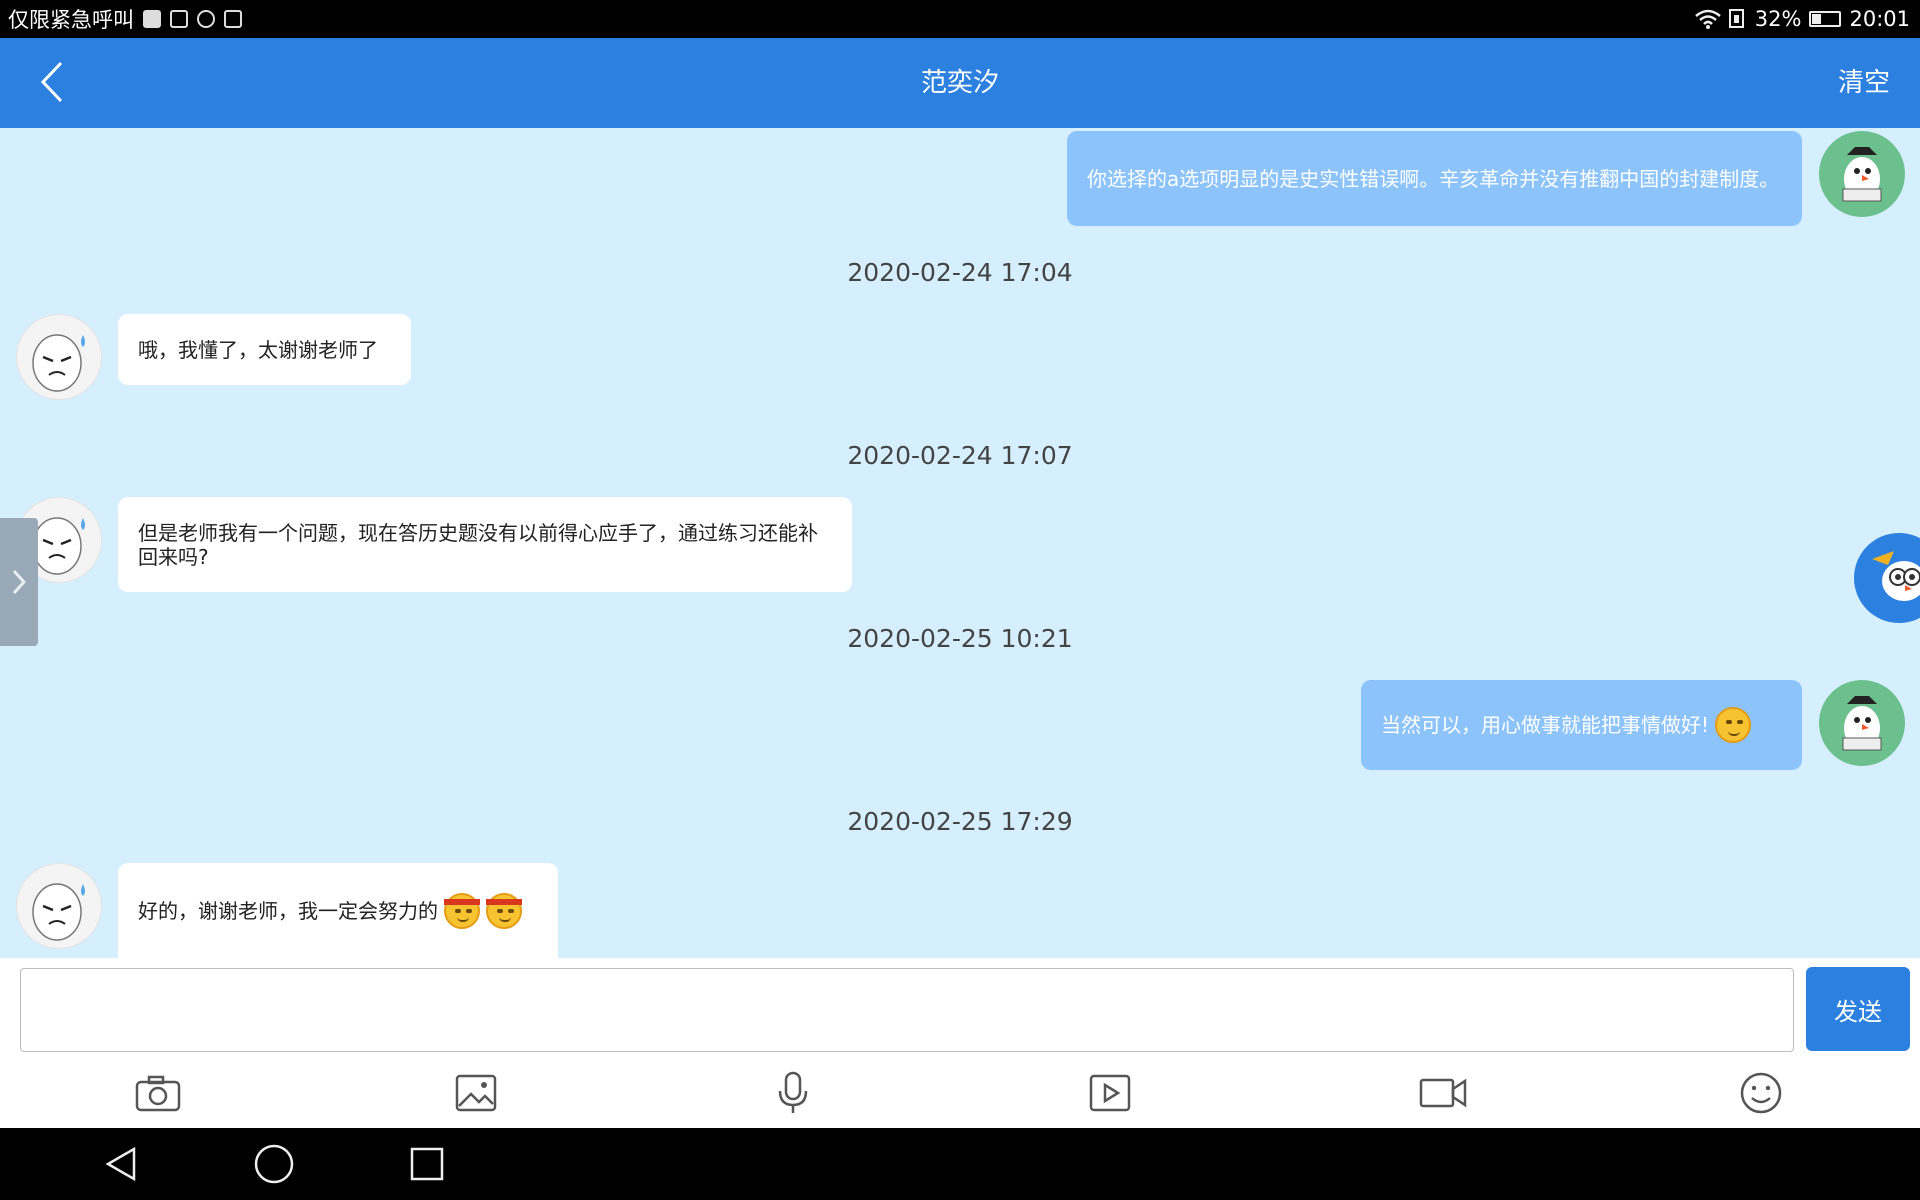 The image size is (1920, 1200). I want to click on timestamp: 2020-02-25 10:21, so click(960, 638).